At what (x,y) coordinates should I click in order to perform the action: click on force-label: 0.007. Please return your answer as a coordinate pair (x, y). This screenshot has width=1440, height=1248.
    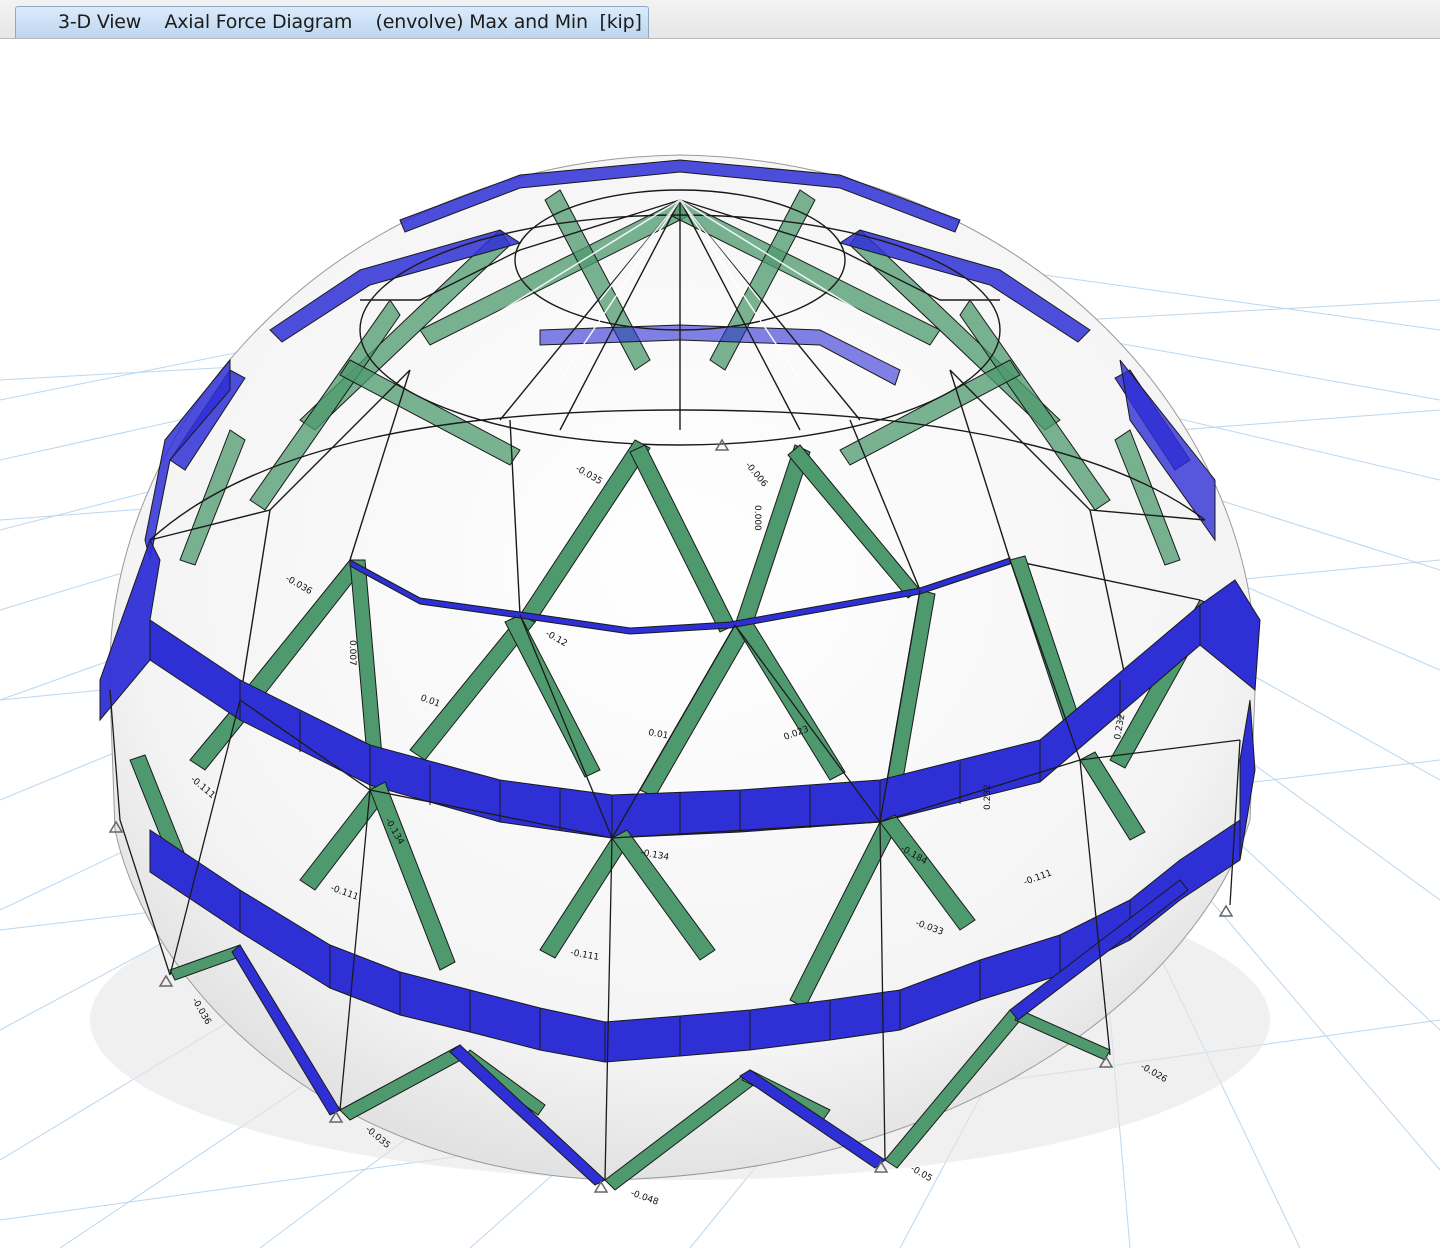
    Looking at the image, I should click on (352, 653).